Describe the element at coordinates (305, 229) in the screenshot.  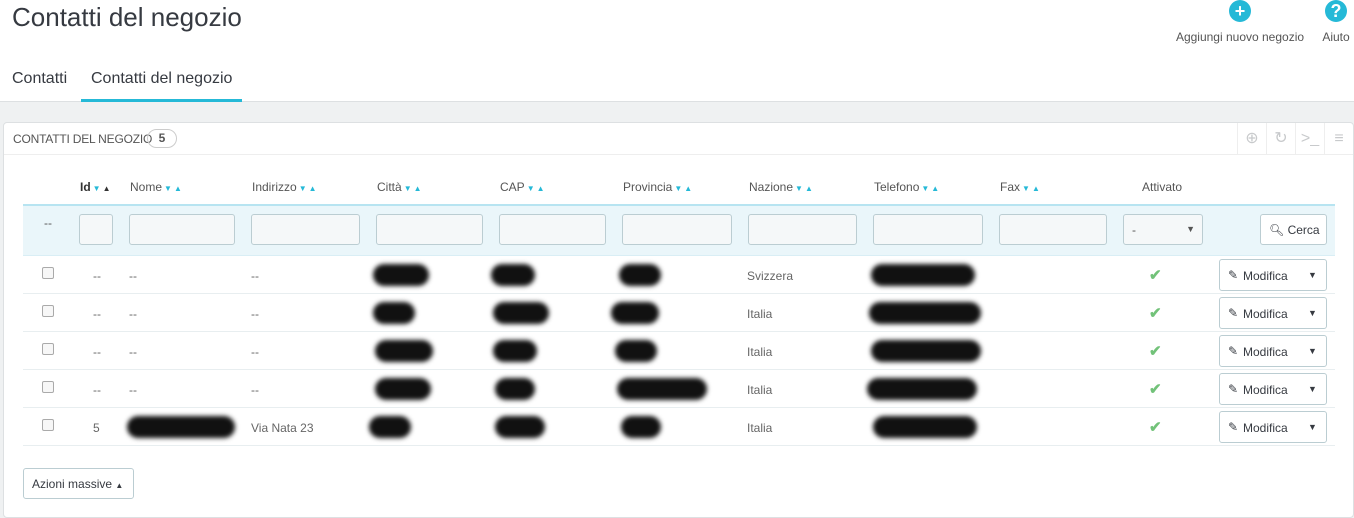
I see `filter-indirizzo-input` at that location.